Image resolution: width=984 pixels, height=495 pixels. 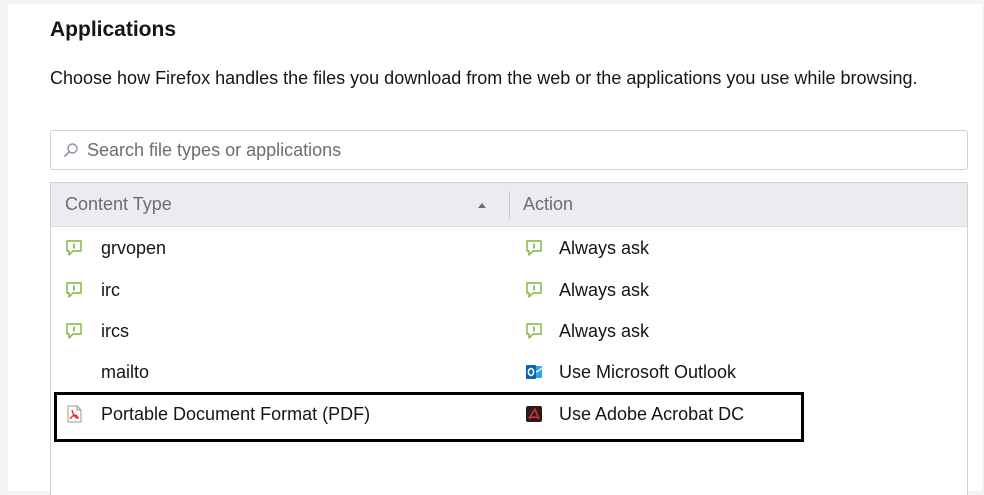 I want to click on search-icon, so click(x=71, y=150).